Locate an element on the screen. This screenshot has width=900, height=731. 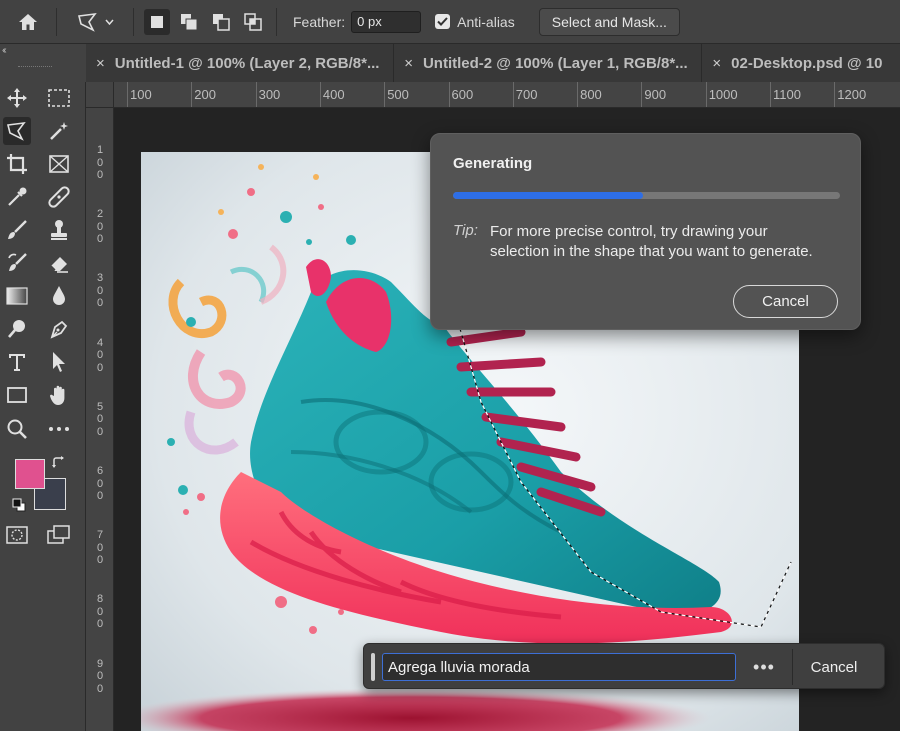
type-tool is located at coordinates (17, 362).